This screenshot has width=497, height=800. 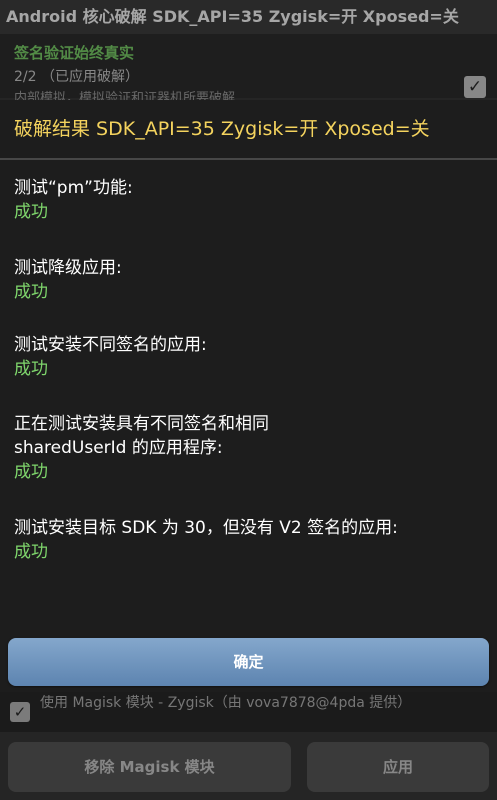 What do you see at coordinates (73, 188) in the screenshot?
I see `result-question: 测试“pm”功能:` at bounding box center [73, 188].